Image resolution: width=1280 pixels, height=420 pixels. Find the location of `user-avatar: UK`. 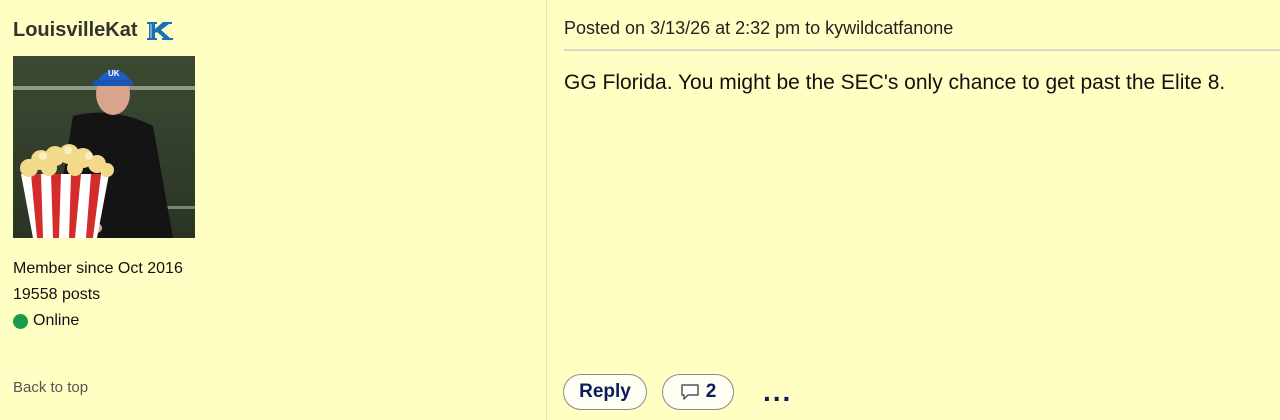

user-avatar: UK is located at coordinates (104, 147).